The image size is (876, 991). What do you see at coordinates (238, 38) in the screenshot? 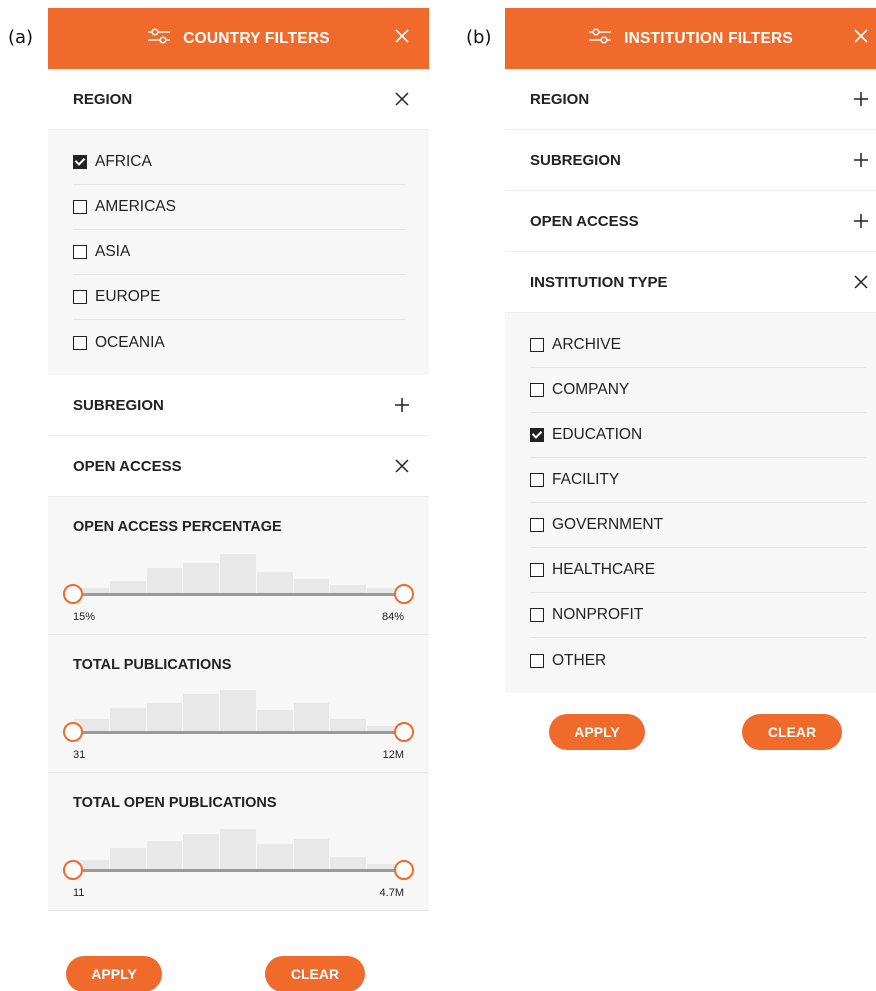
I see `country-filters-header: COUNTRY FILTERS` at bounding box center [238, 38].